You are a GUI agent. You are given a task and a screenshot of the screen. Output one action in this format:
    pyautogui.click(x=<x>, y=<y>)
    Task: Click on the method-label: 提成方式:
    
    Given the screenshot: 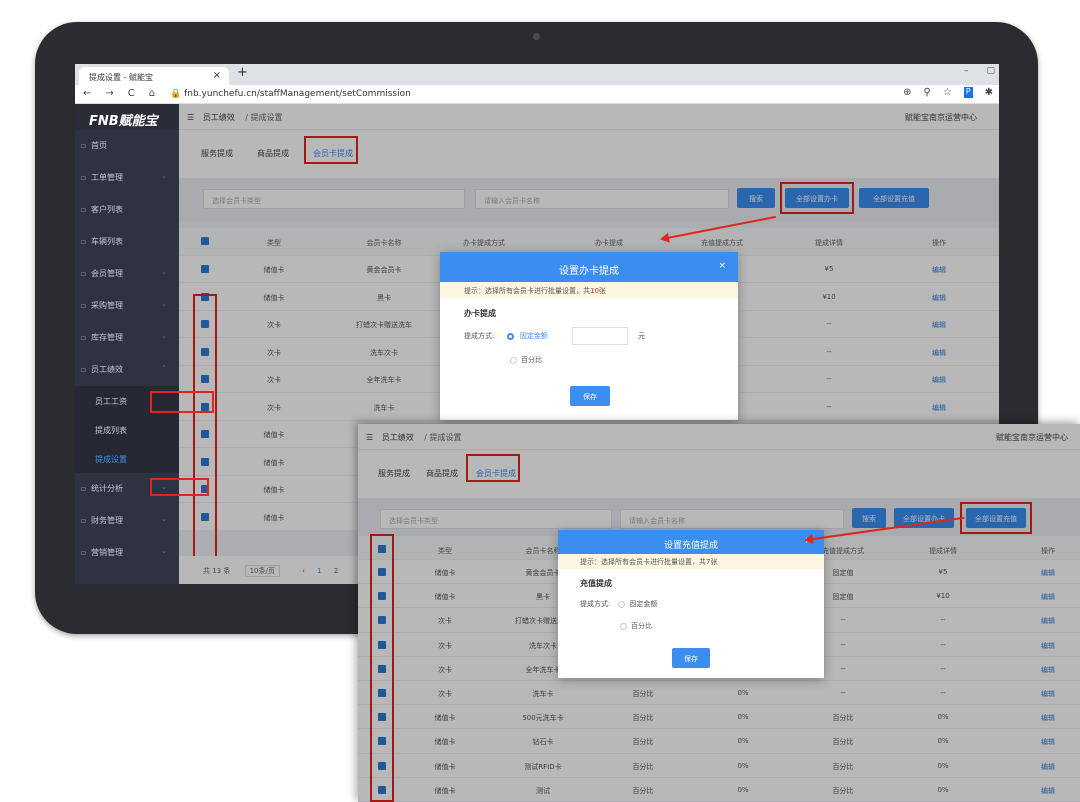 What is the action you would take?
    pyautogui.click(x=479, y=336)
    